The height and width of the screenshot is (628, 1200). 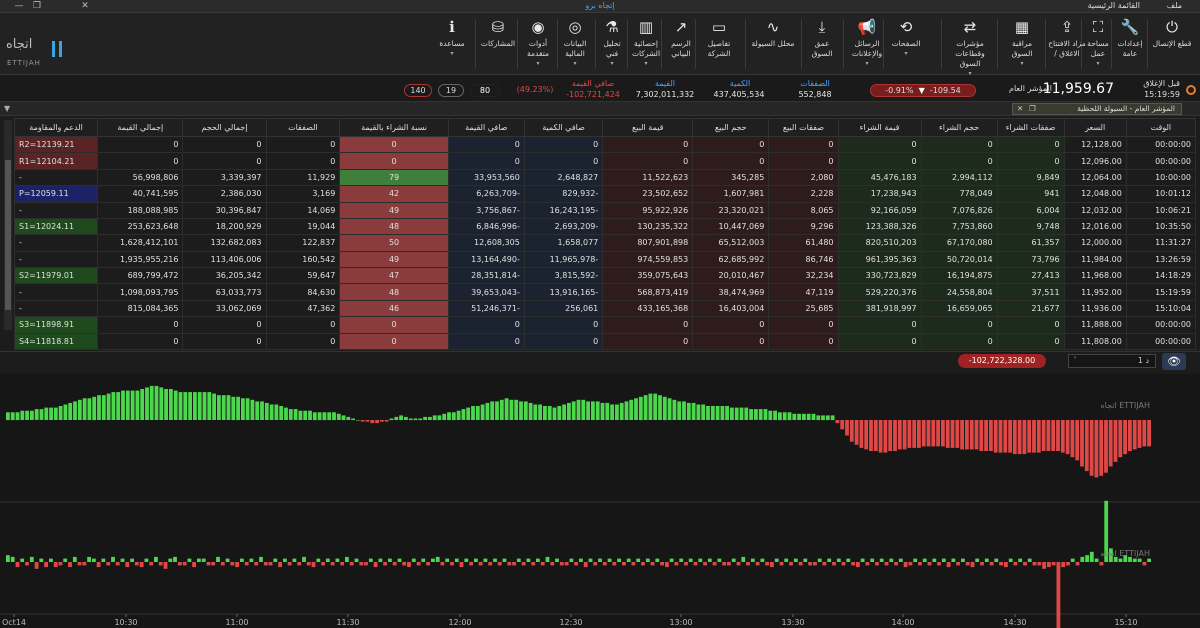 I want to click on toolbar-disconnect-button: ⏻ قطع الإتصال, so click(x=1172, y=44).